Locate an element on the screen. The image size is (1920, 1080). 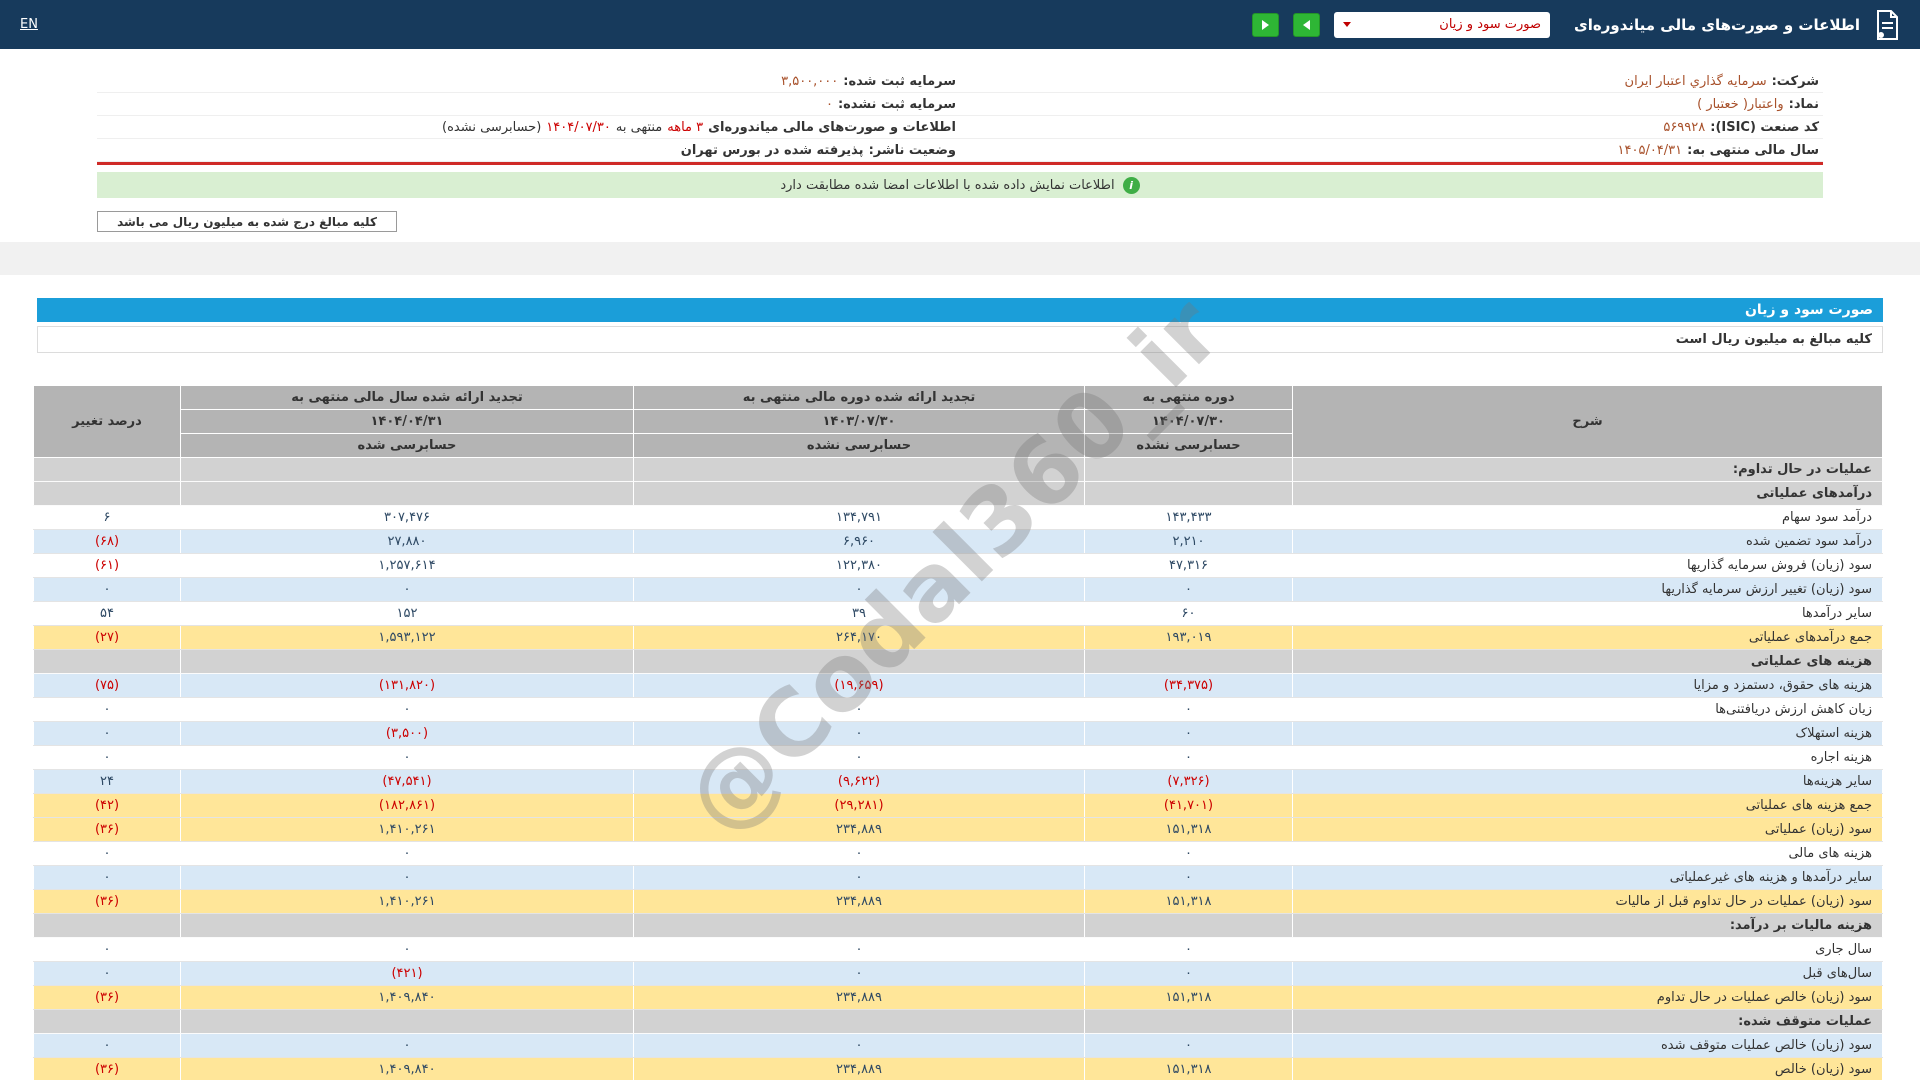
row-description: هزینه های عملیاتی is located at coordinates (1587, 661).